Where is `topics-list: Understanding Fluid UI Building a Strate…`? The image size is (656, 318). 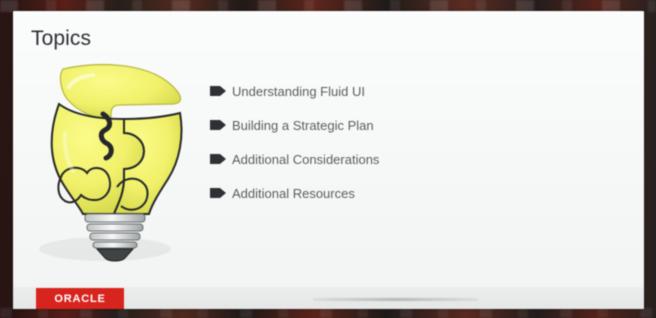
topics-list: Understanding Fluid UI Building a Strate… is located at coordinates (294, 142).